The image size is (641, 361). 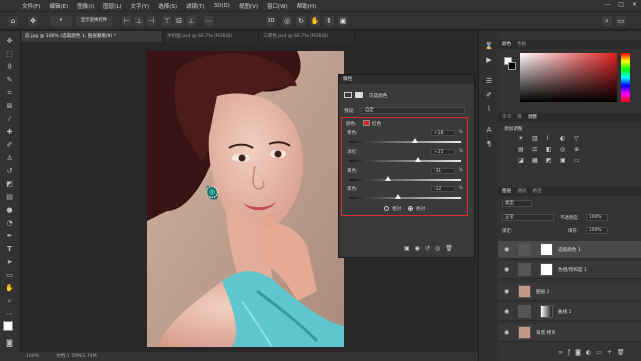 I want to click on clone-stamp-icon: ♙, so click(x=9, y=158).